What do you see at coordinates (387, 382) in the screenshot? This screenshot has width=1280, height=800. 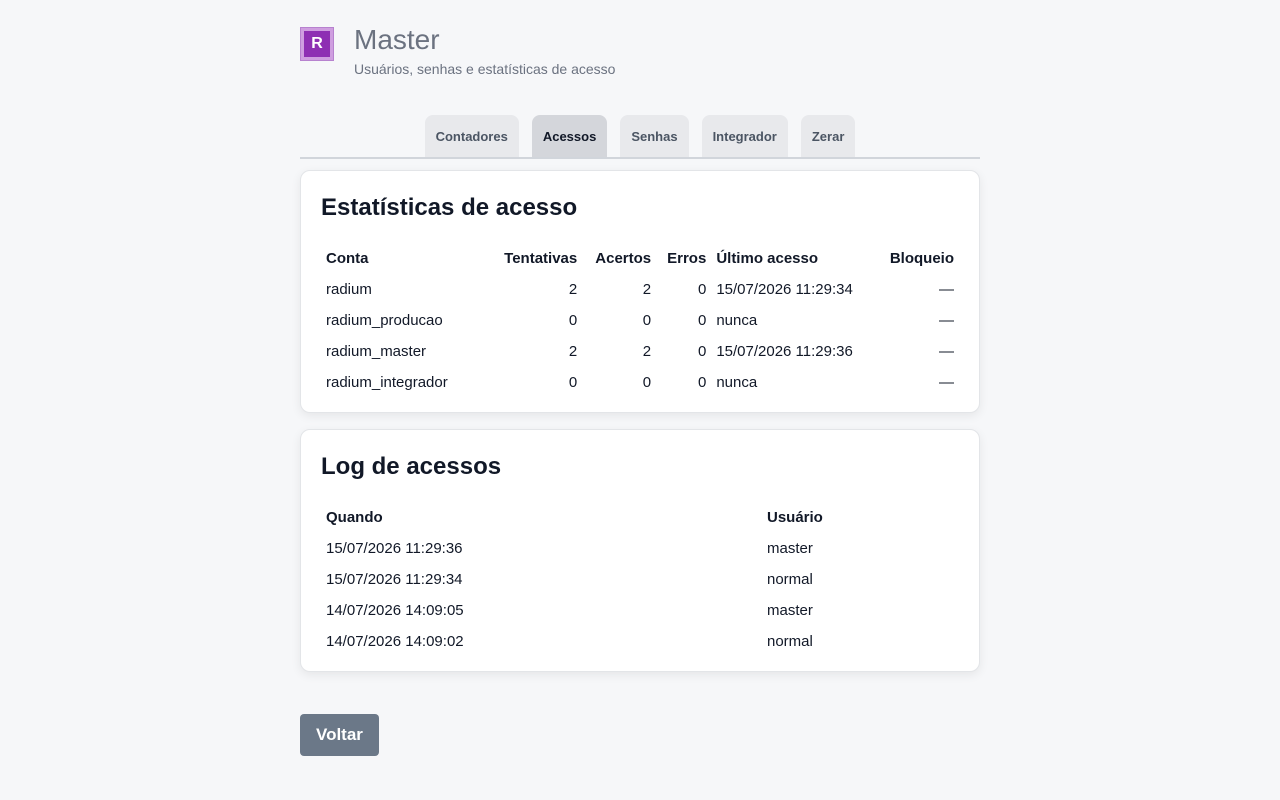 I see `cell-conta: radium_integrador` at bounding box center [387, 382].